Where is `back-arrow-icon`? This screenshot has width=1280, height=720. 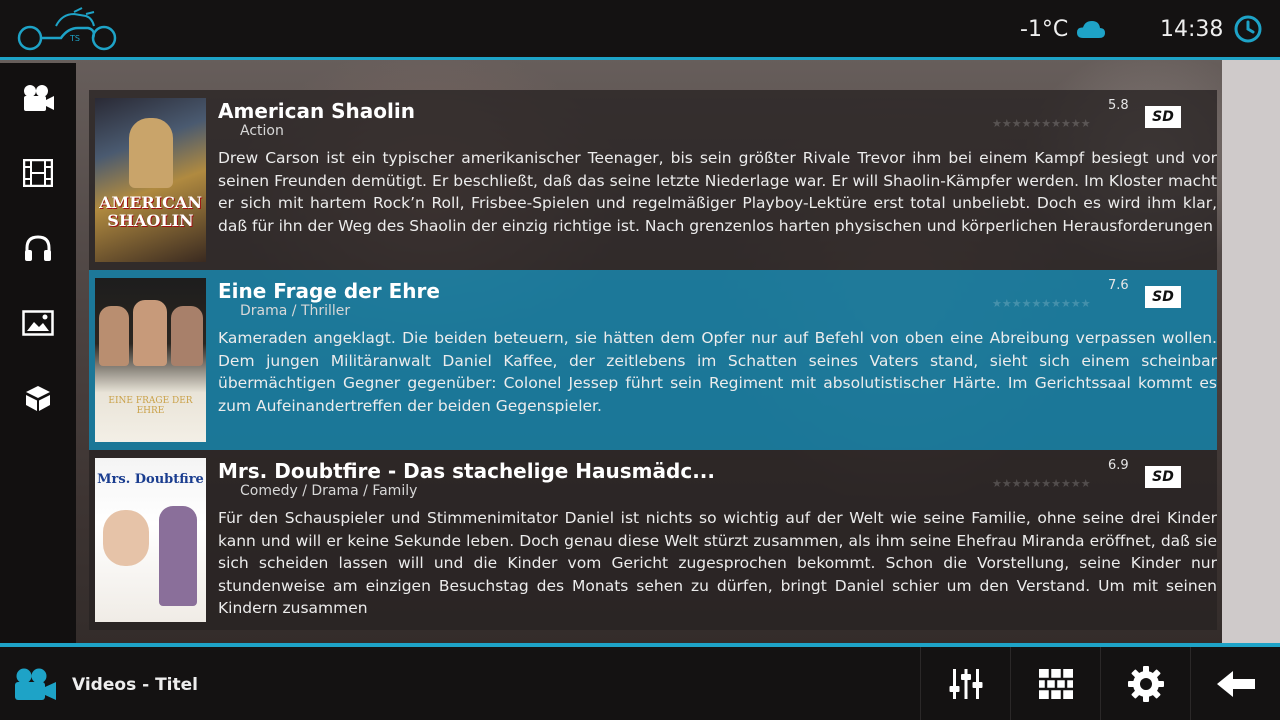 back-arrow-icon is located at coordinates (1235, 683).